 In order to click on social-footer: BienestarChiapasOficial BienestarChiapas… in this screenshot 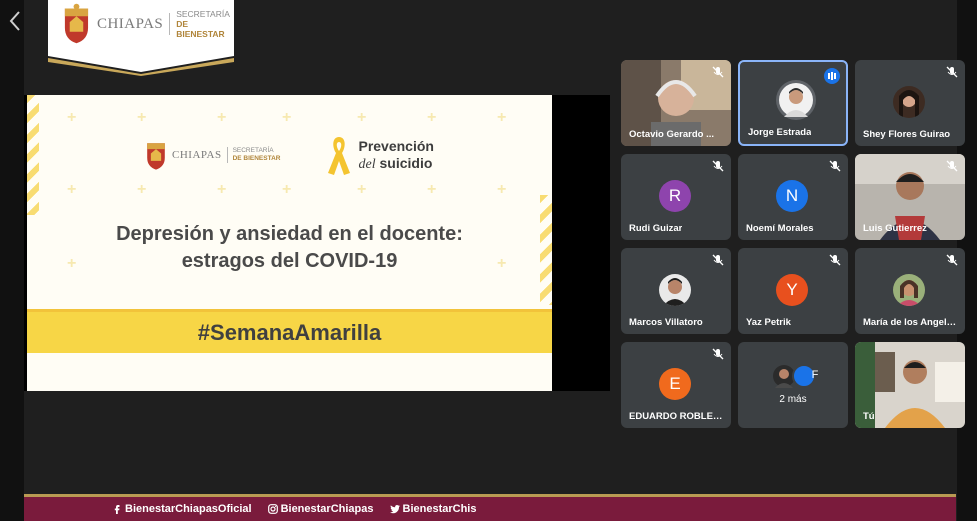, I will do `click(490, 507)`.